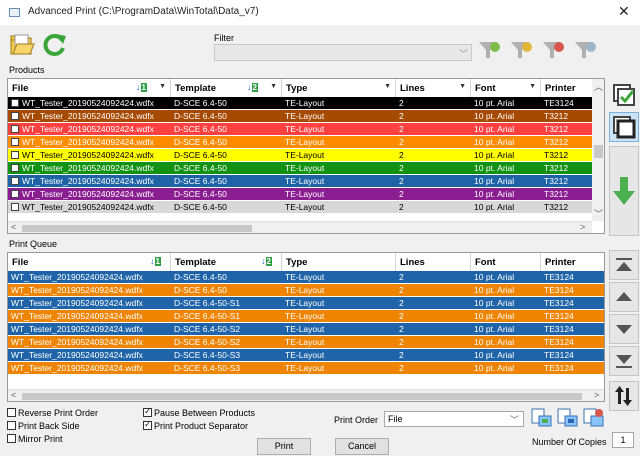 This screenshot has height=456, width=640. What do you see at coordinates (35, 439) in the screenshot?
I see `mirror-print-checkbox: Mirror Print` at bounding box center [35, 439].